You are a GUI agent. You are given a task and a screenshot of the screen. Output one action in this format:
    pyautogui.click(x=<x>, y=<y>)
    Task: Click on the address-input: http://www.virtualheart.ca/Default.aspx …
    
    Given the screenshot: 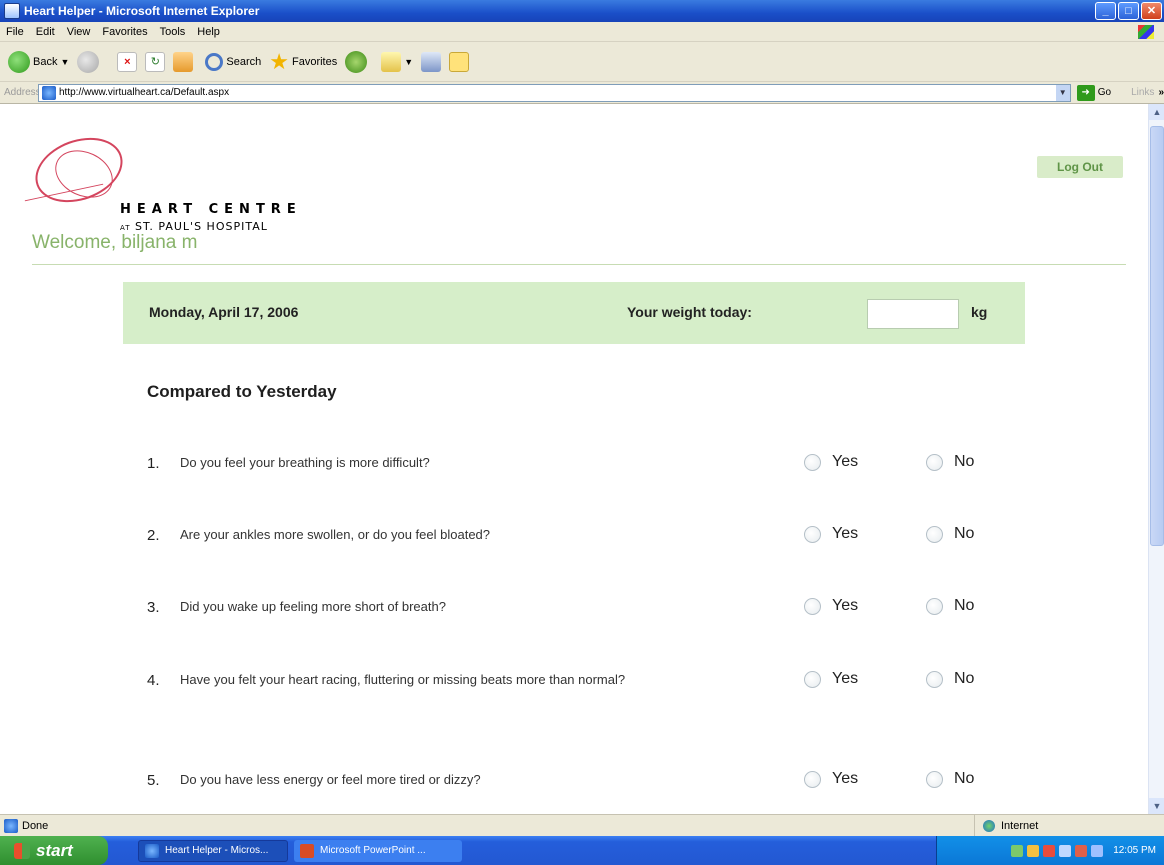 What is the action you would take?
    pyautogui.click(x=554, y=92)
    